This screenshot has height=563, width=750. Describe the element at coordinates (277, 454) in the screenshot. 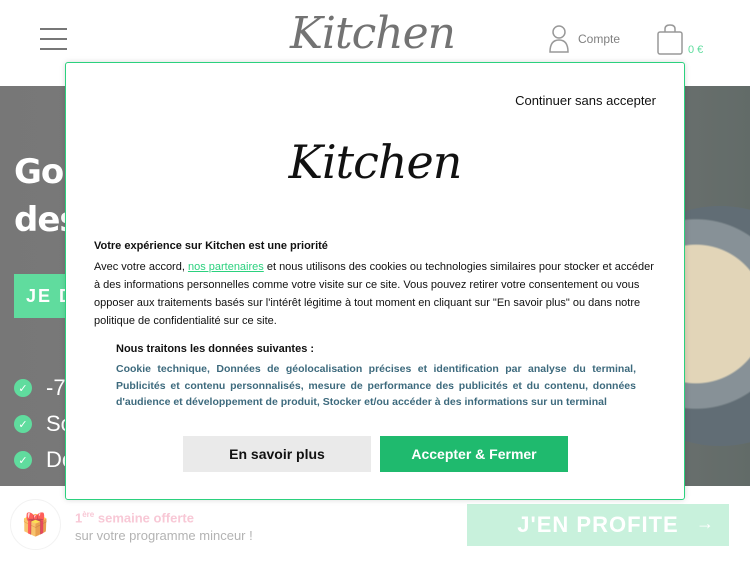

I see `learn-more-button: En savoir plus` at that location.